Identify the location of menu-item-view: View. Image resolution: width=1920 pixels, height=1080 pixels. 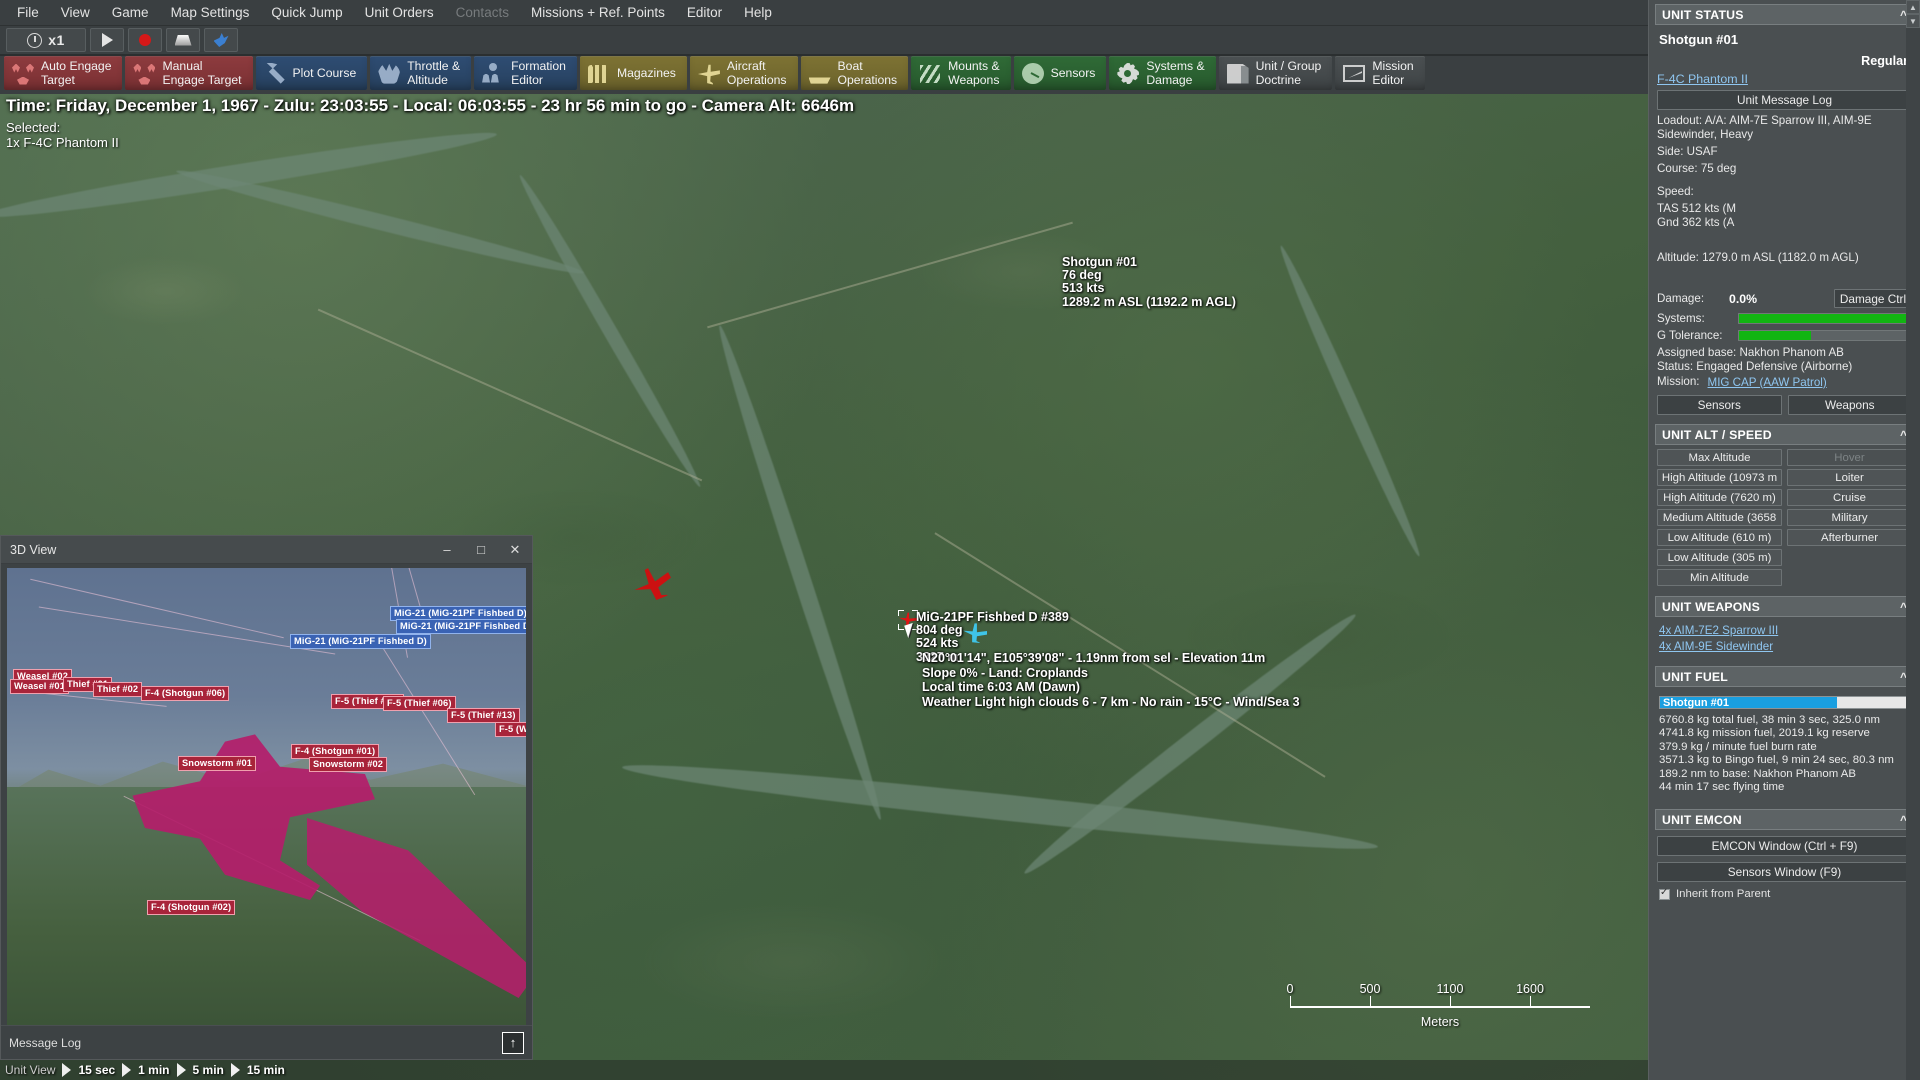
(75, 12).